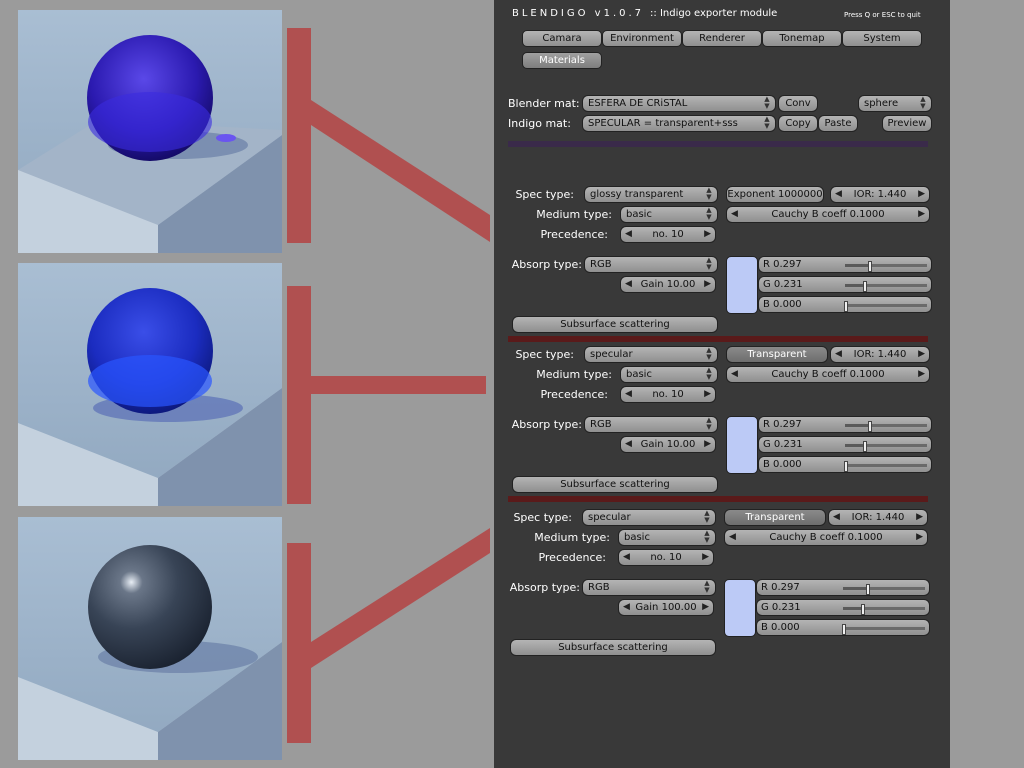 Image resolution: width=1024 pixels, height=768 pixels. Describe the element at coordinates (679, 103) in the screenshot. I see `blender-mat-select: ESFERA DE CRiSTAL ▲ ▼` at that location.